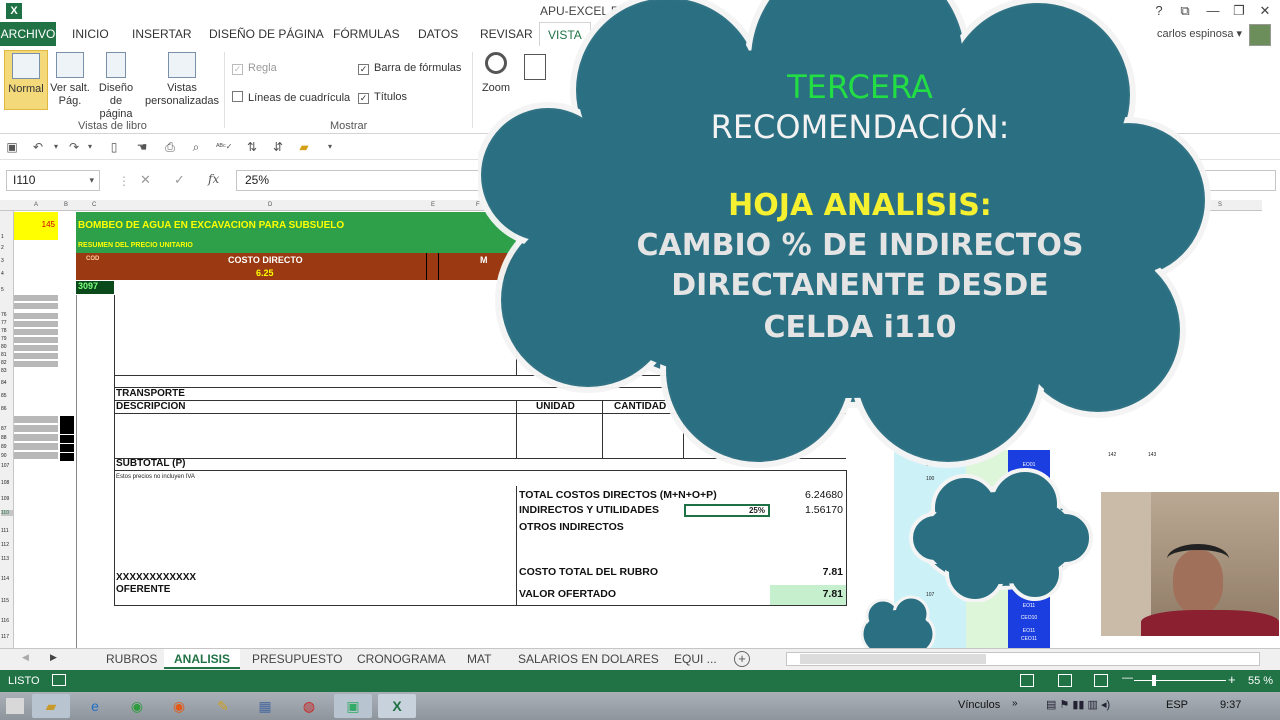  What do you see at coordinates (150, 463) in the screenshot?
I see `subtotal-label: SUBTOTAL (P)` at bounding box center [150, 463].